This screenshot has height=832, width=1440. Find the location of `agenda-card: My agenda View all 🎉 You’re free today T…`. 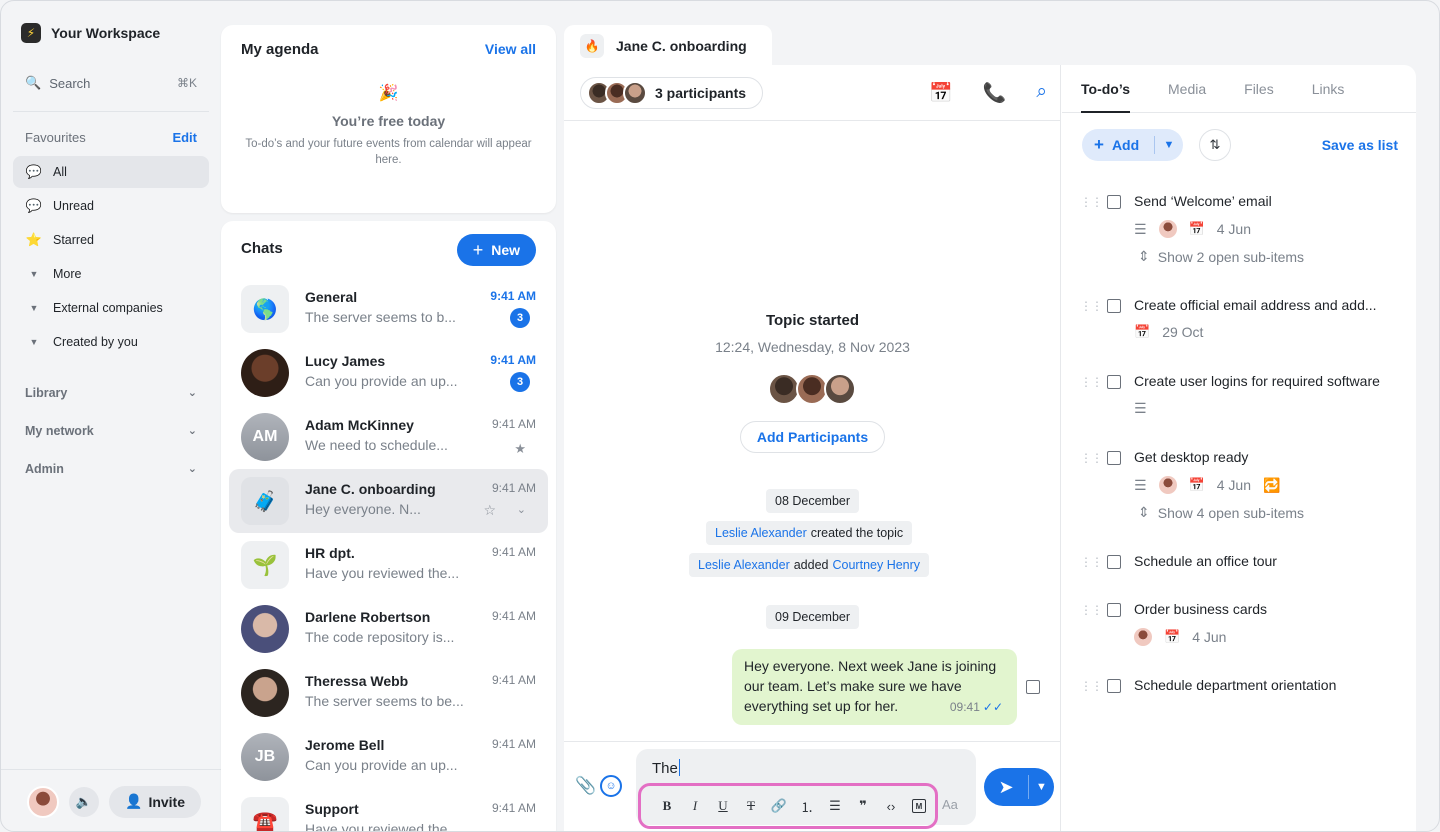

agenda-card: My agenda View all 🎉 You’re free today T… is located at coordinates (388, 119).